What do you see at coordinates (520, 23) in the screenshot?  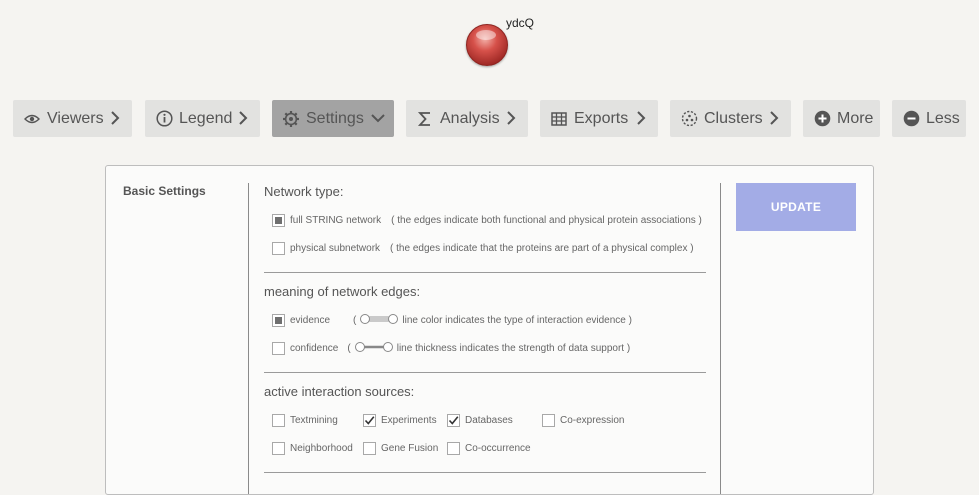 I see `node-label: ydcQ` at bounding box center [520, 23].